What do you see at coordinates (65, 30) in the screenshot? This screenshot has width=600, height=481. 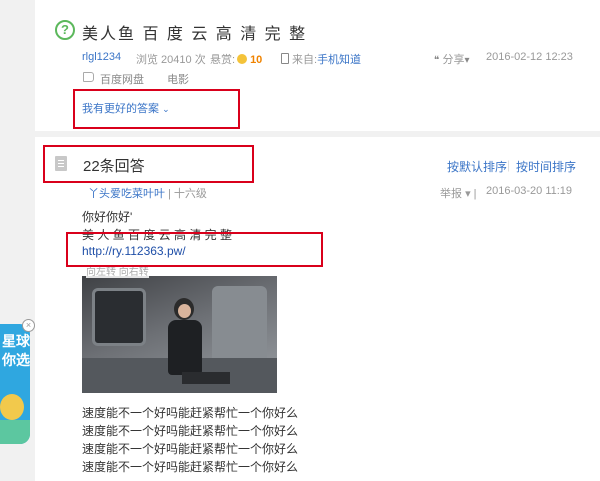 I see `question-icon: ?` at bounding box center [65, 30].